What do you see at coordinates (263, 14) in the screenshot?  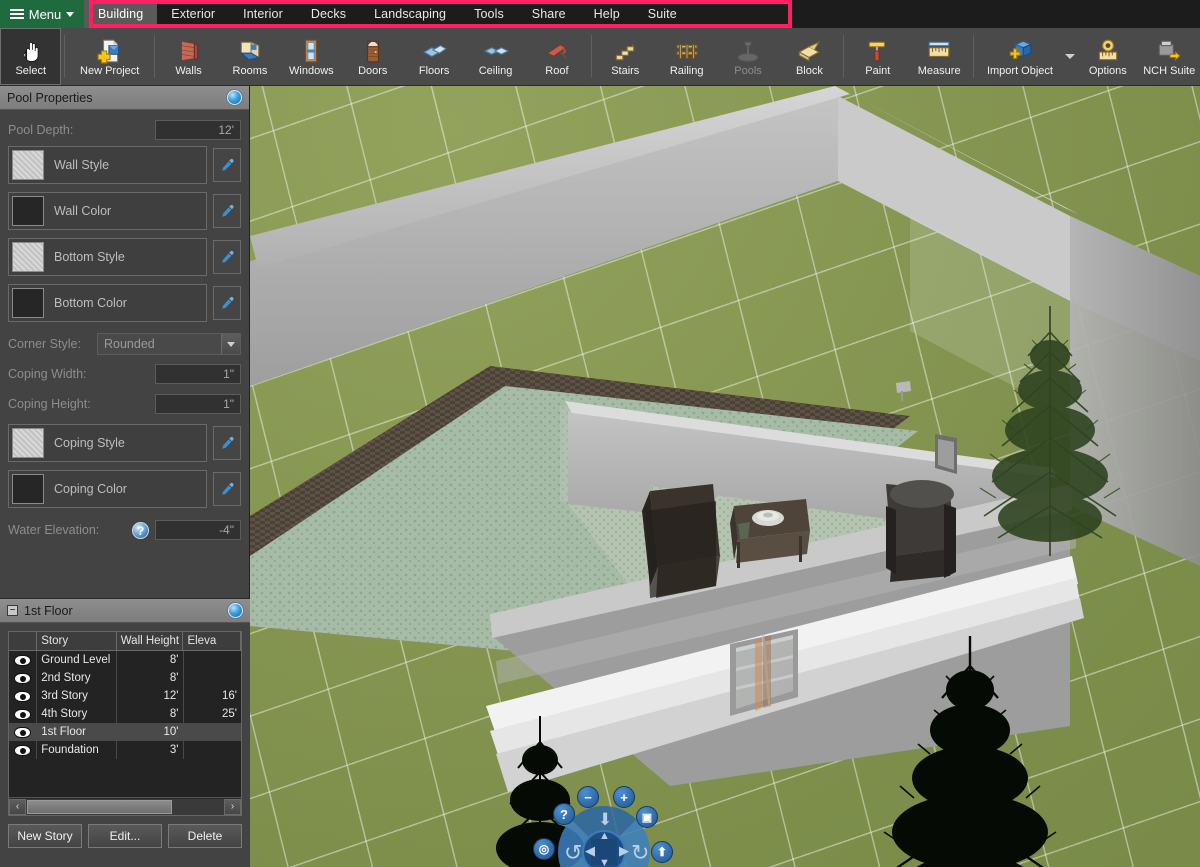 I see `tab-interior: Interior` at bounding box center [263, 14].